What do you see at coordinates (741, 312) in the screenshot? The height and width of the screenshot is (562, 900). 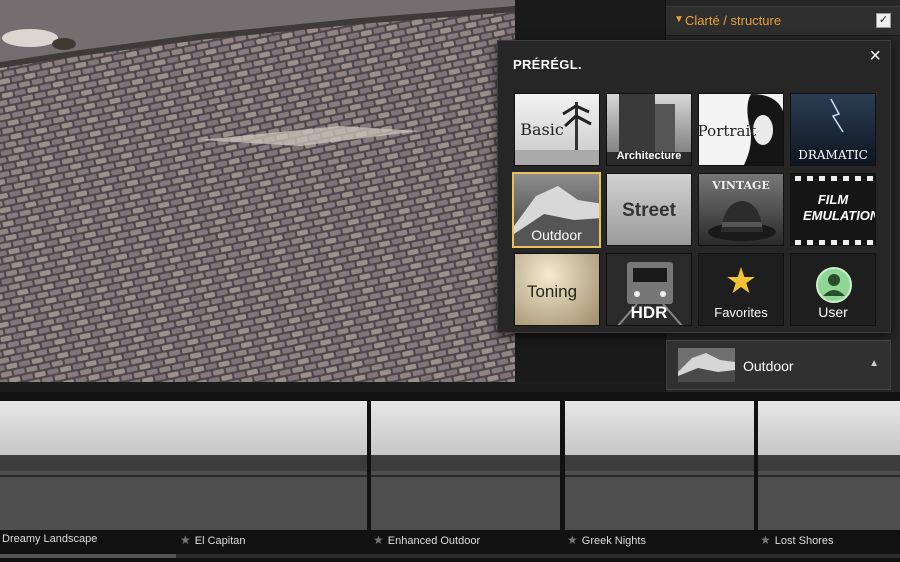 I see `preset-category-label: Favorites` at bounding box center [741, 312].